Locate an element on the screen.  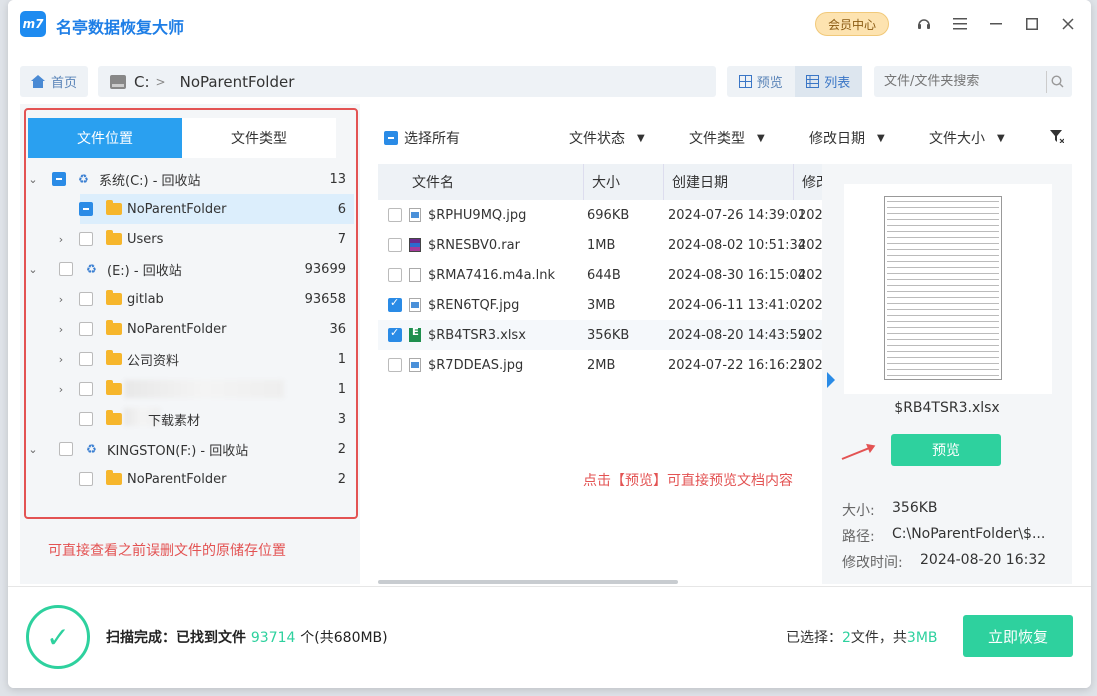
selection-summary: 已选择：2文件，共3MB is located at coordinates (862, 638).